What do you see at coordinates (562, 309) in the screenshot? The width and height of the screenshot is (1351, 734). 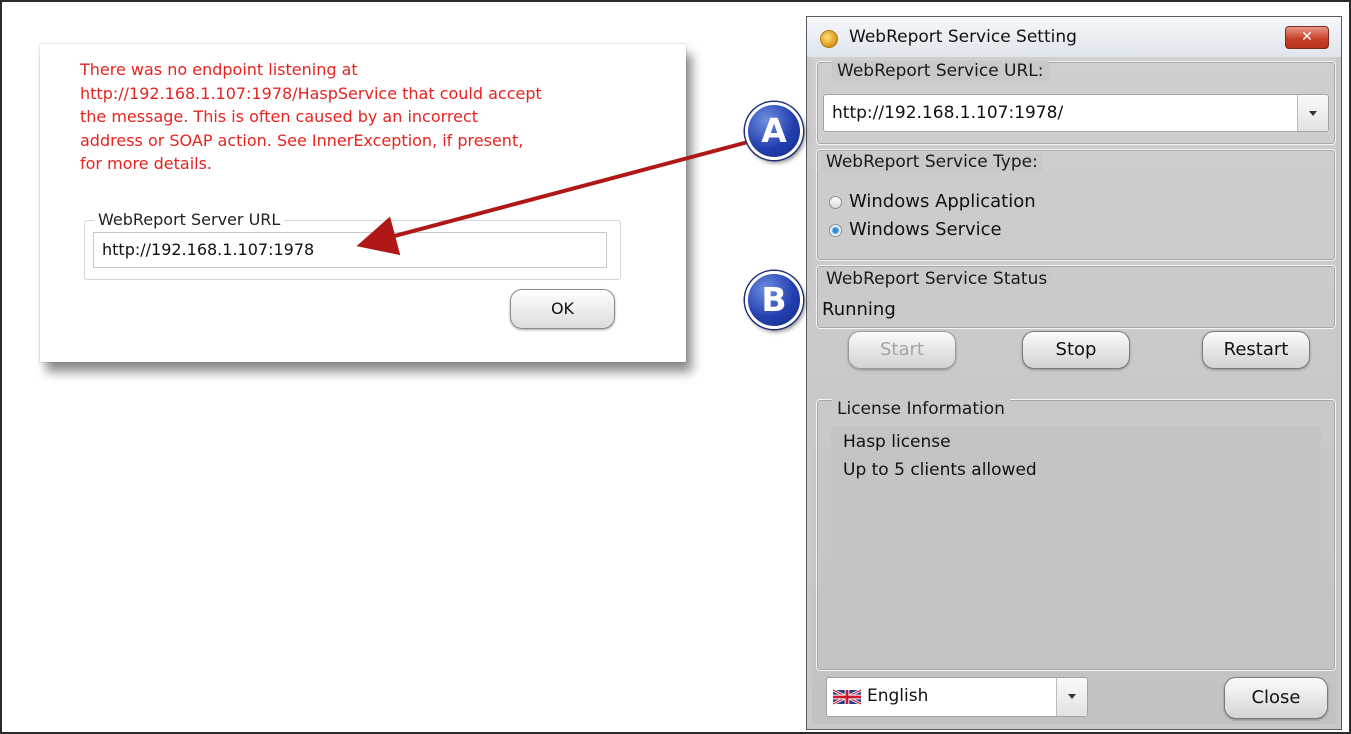 I see `ok-button: OK` at bounding box center [562, 309].